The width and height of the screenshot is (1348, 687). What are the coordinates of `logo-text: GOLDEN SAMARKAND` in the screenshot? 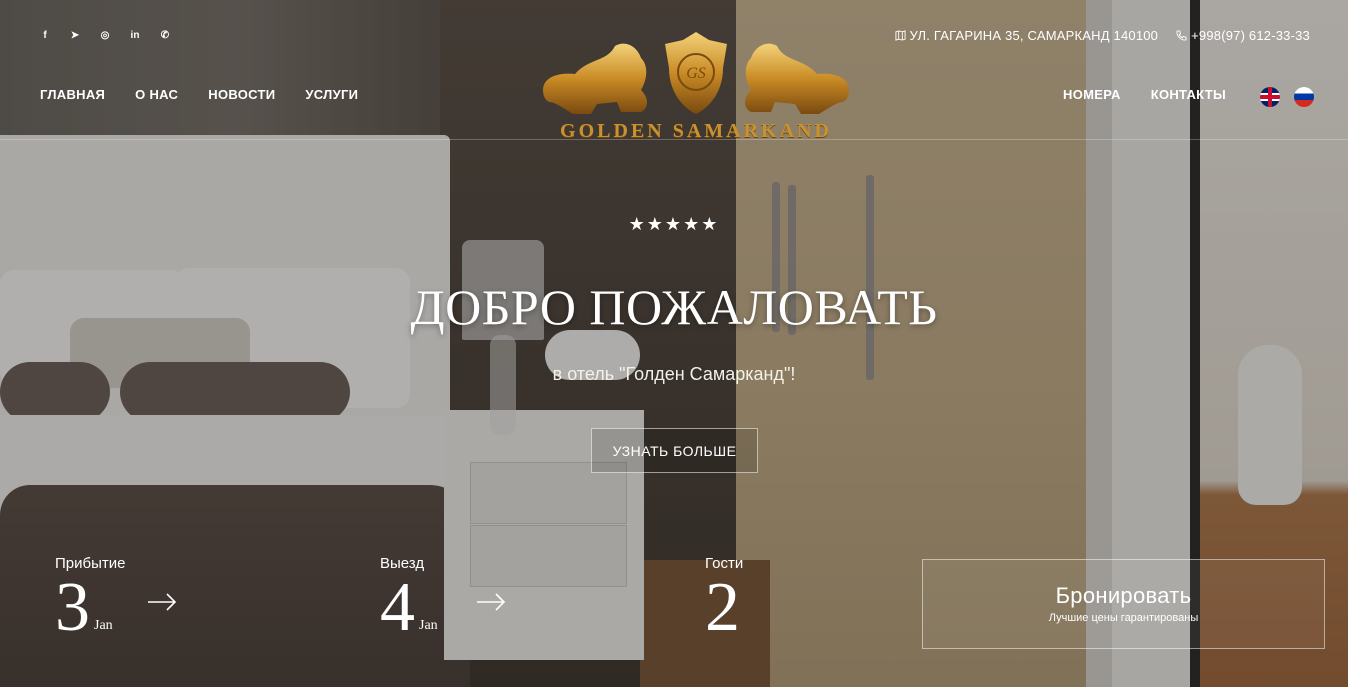 It's located at (696, 131).